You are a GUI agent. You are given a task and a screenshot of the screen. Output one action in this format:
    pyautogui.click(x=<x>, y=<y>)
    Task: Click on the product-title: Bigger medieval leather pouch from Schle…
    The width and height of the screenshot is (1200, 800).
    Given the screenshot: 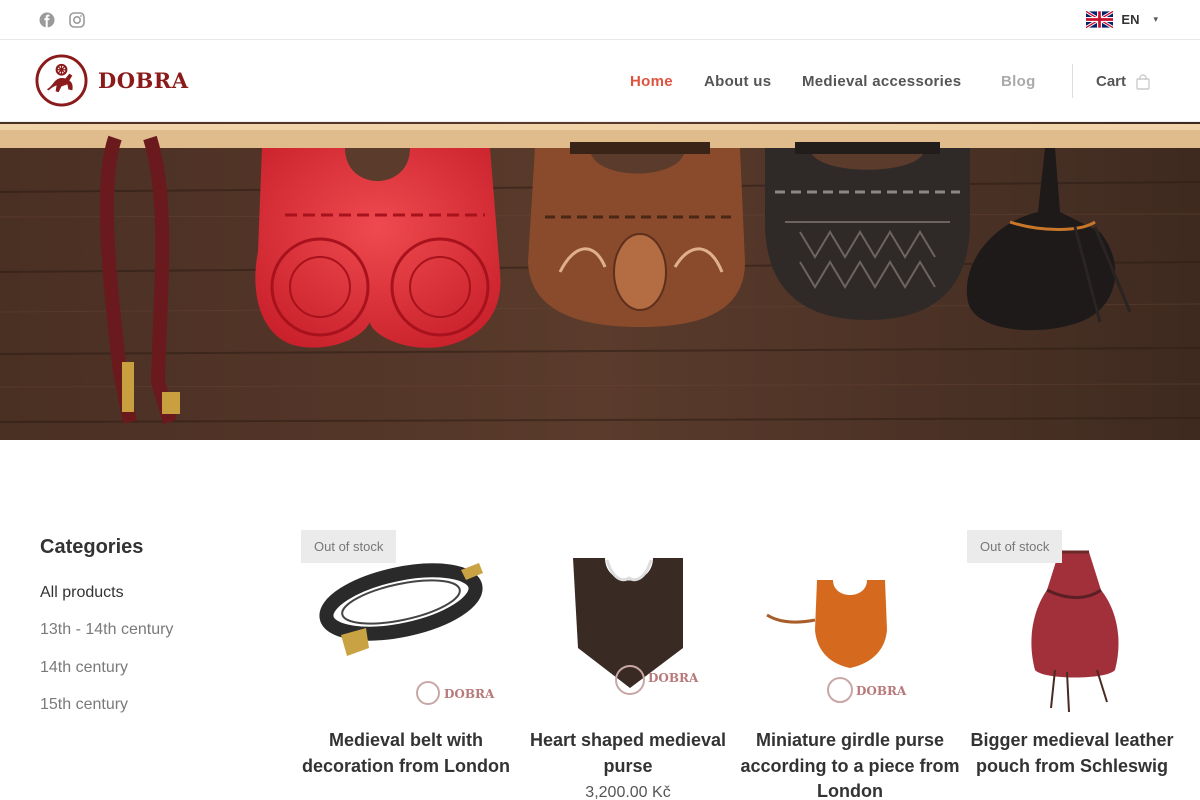 What is the action you would take?
    pyautogui.click(x=1072, y=753)
    